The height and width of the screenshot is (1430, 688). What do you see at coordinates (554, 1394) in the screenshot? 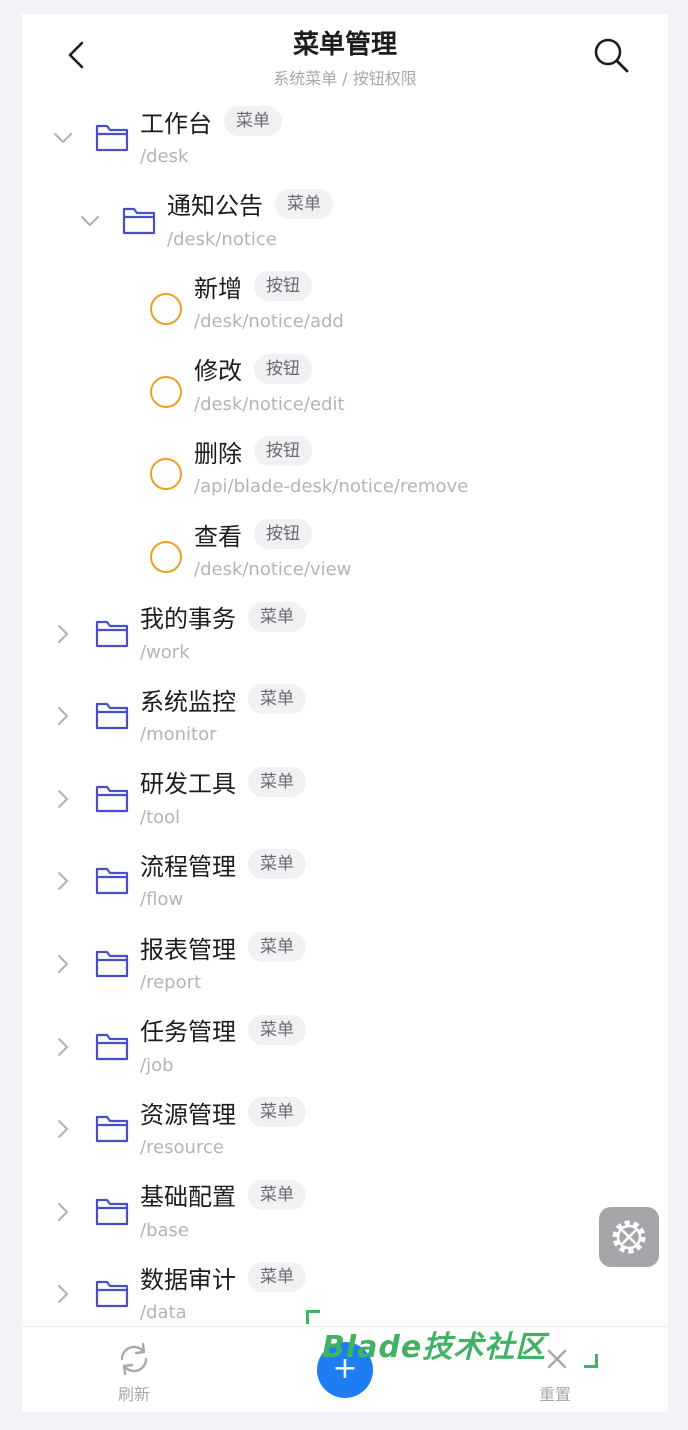
I see `reset-label: 重置` at bounding box center [554, 1394].